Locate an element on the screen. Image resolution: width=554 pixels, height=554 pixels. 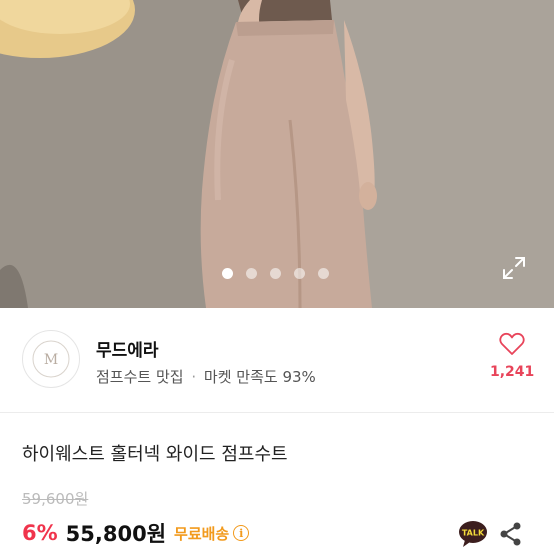
carousel-indicator is located at coordinates (275, 273).